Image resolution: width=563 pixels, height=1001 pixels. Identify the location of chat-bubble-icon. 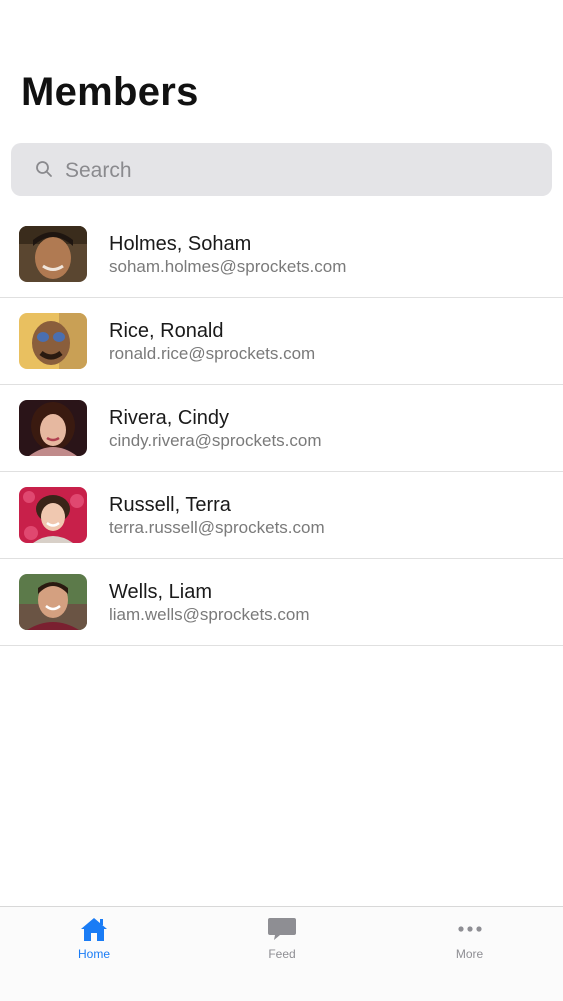
(282, 929).